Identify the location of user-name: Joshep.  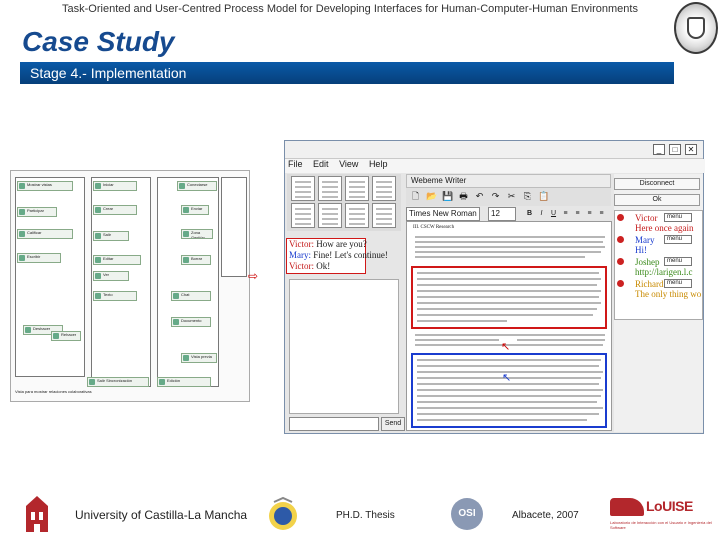
(647, 262).